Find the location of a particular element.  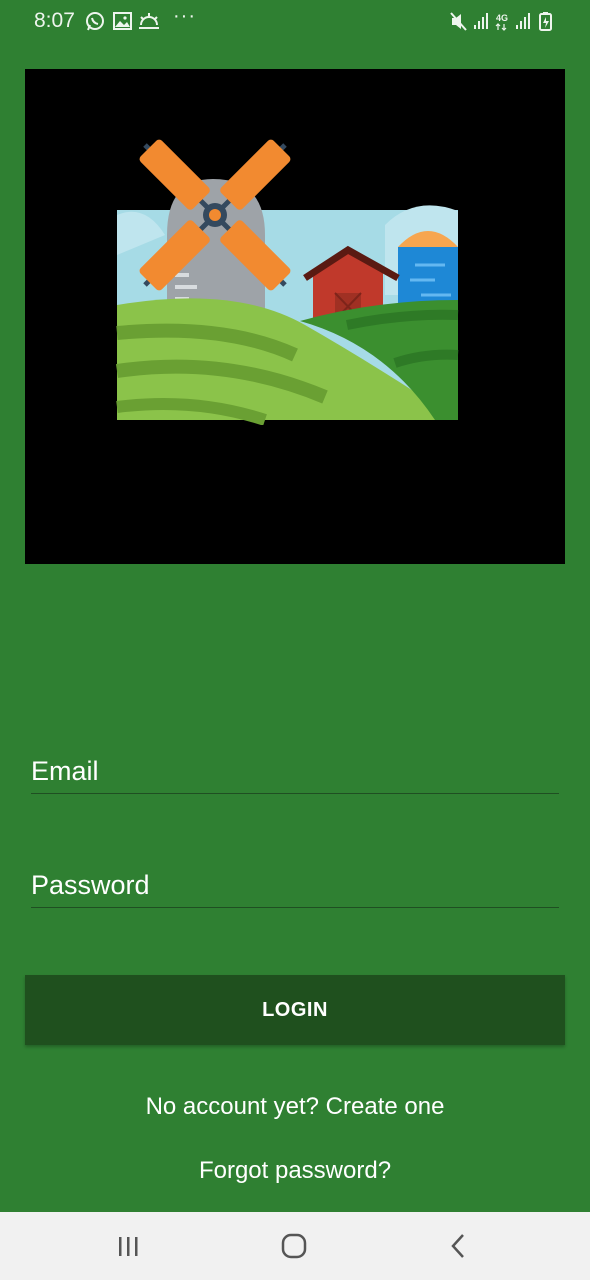

password-field is located at coordinates (295, 885).